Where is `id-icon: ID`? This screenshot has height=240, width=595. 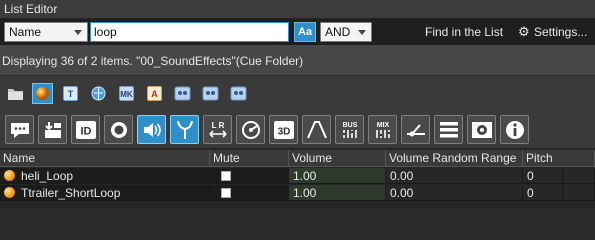 id-icon: ID is located at coordinates (85, 129).